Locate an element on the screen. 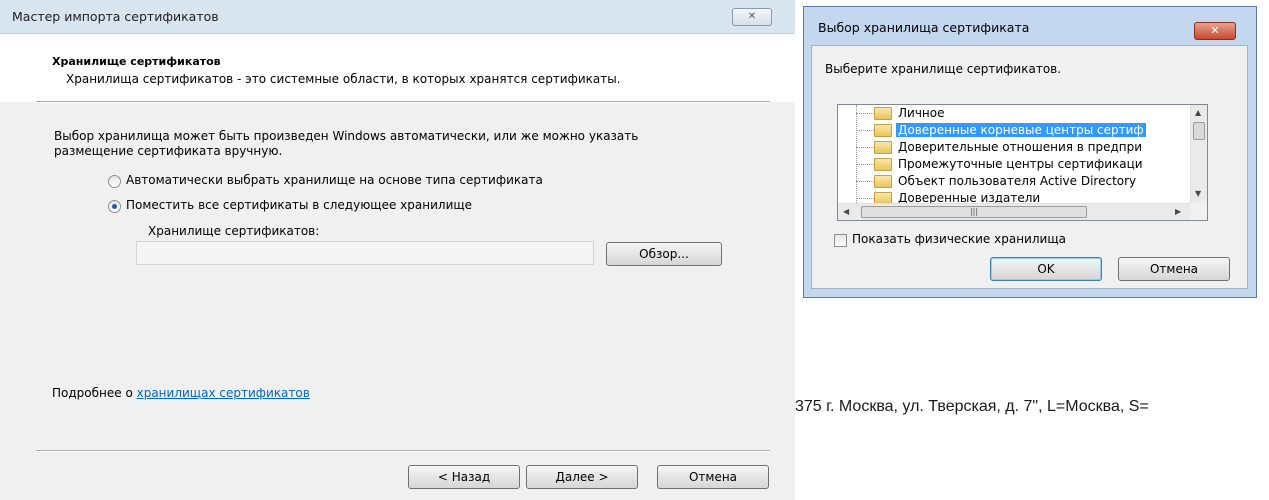 Image resolution: width=1269 pixels, height=500 pixels. tree-item-label: Промежуточные центры сертификаци is located at coordinates (1020, 164).